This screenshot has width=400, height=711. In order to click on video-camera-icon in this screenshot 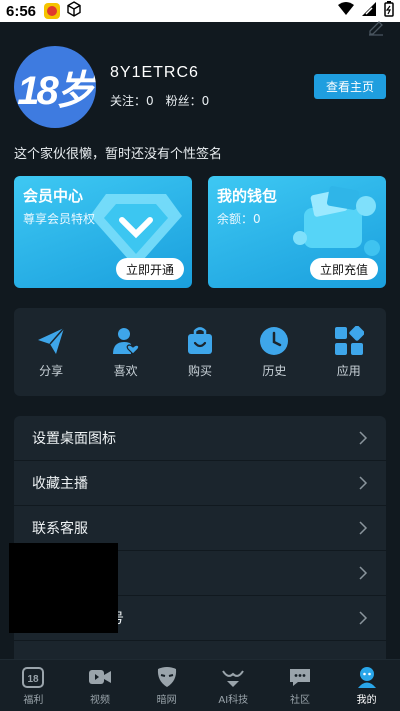, I will do `click(99, 677)`.